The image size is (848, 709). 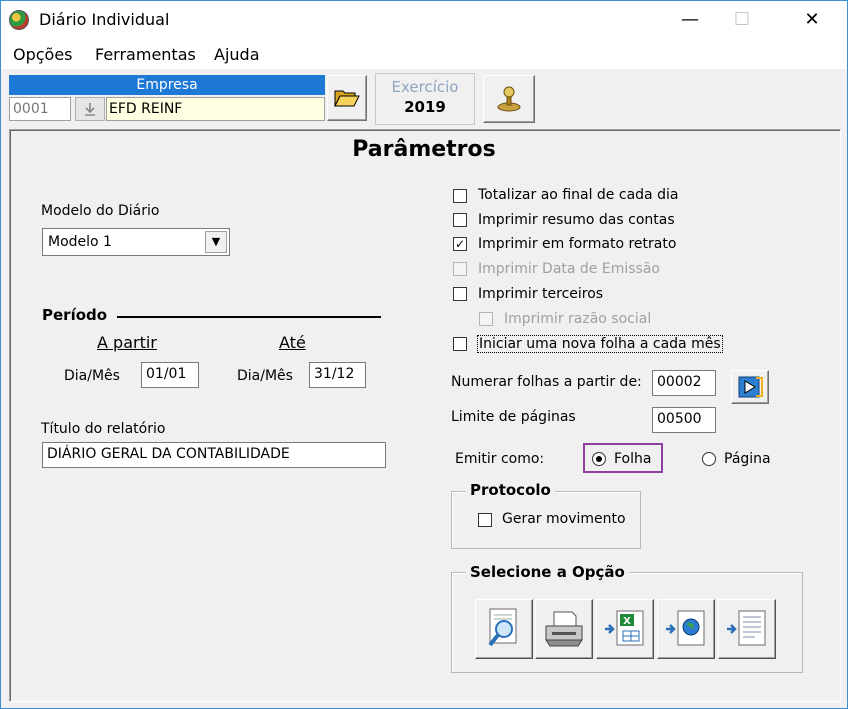 I want to click on chk-gerar-movimento-label: Gerar movimento, so click(x=564, y=519).